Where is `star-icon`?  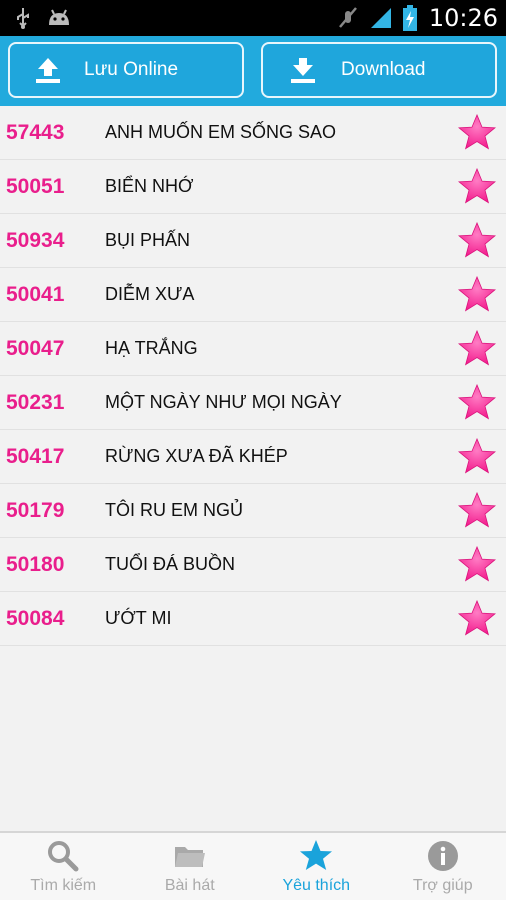 star-icon is located at coordinates (316, 855).